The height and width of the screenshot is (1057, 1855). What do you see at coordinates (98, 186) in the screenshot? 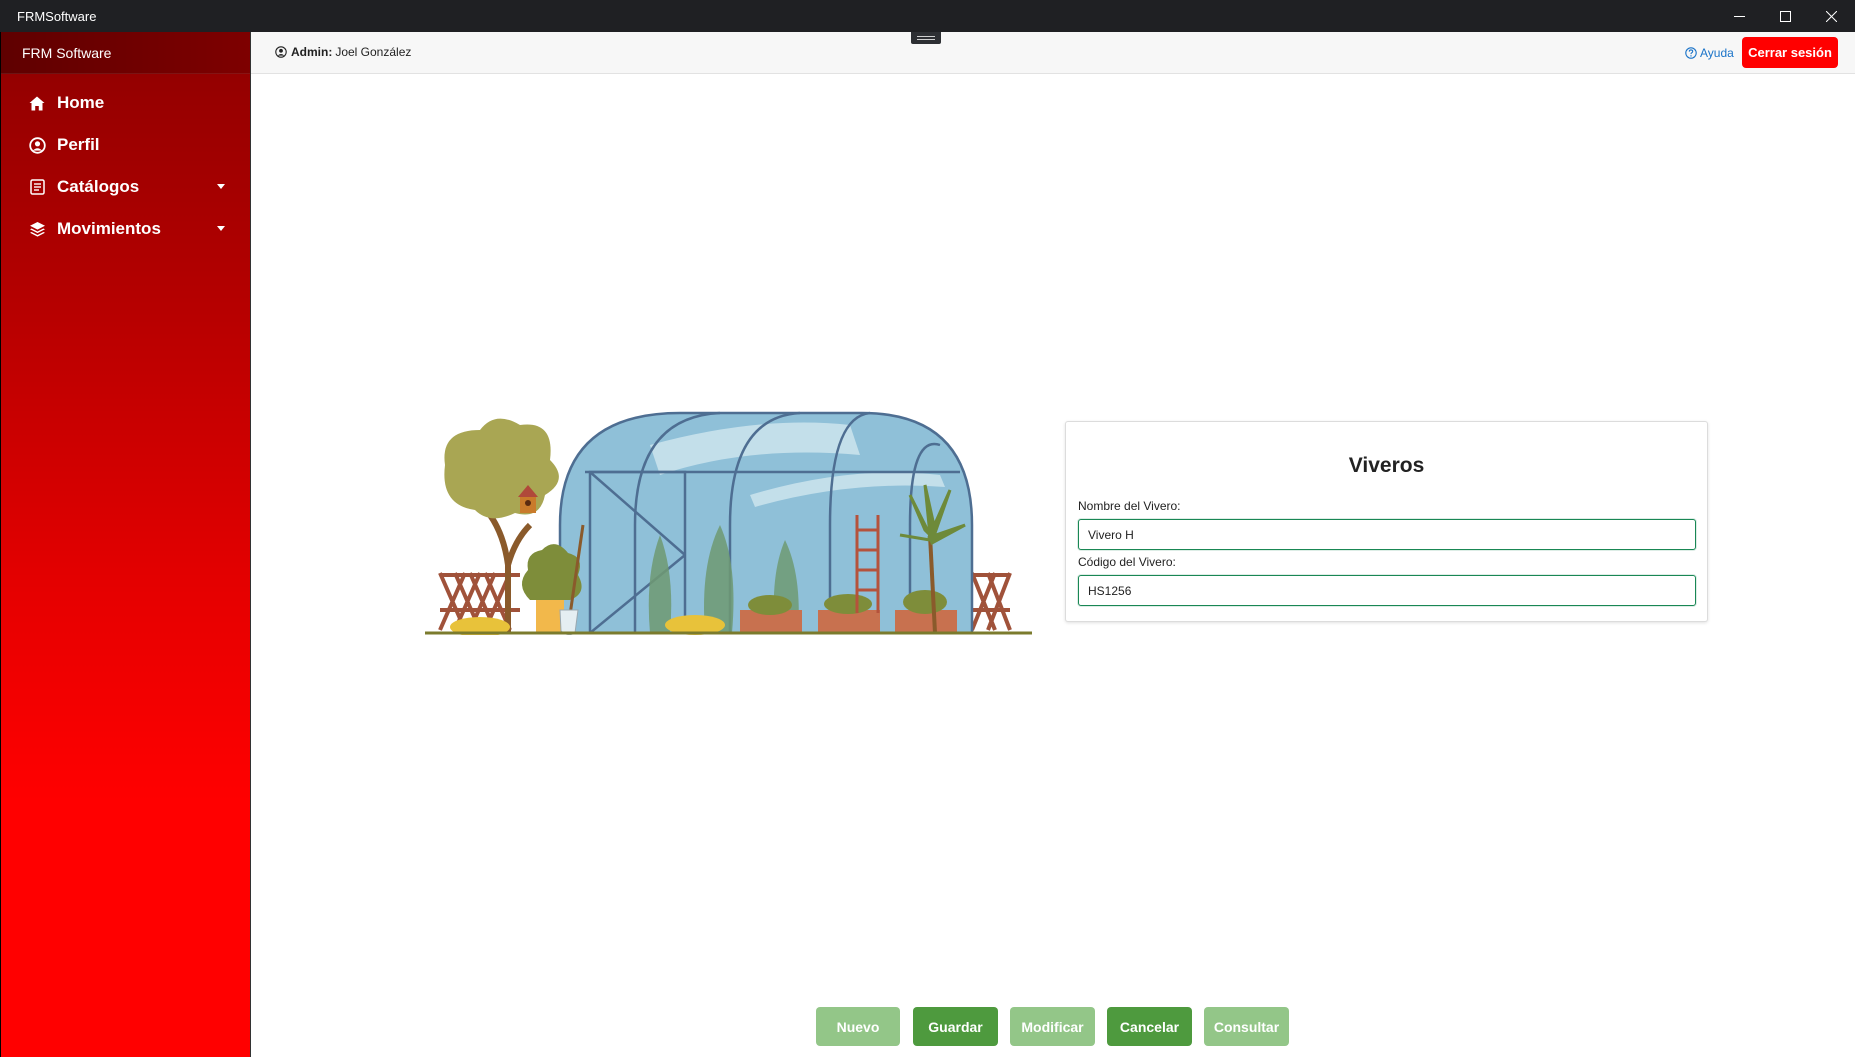
I see `sidebar-item-label: Catálogos` at bounding box center [98, 186].